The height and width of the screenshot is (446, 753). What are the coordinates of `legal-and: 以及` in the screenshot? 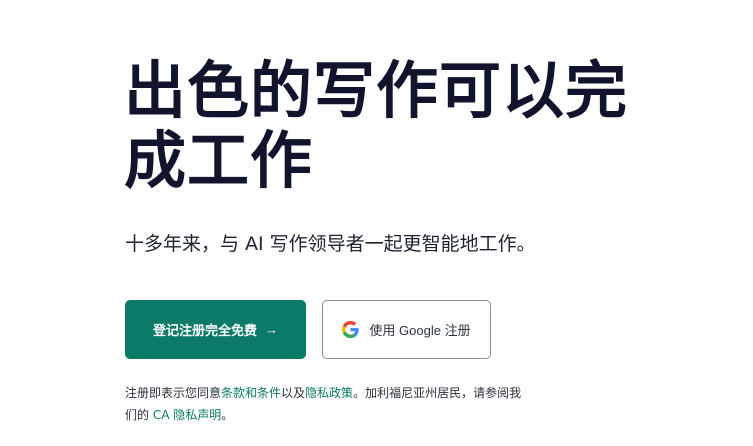 It's located at (293, 393).